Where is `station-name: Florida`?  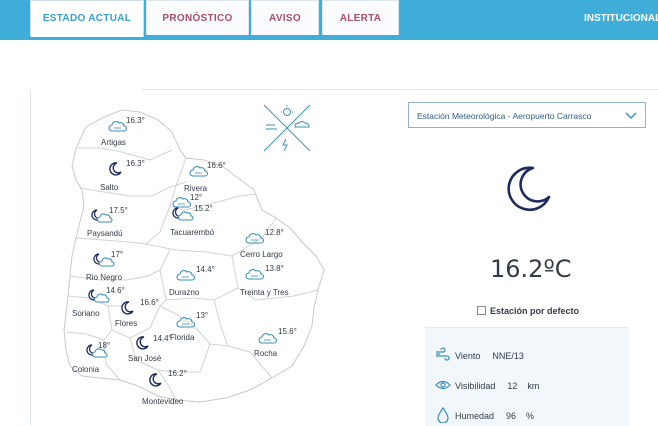 station-name: Florida is located at coordinates (182, 337).